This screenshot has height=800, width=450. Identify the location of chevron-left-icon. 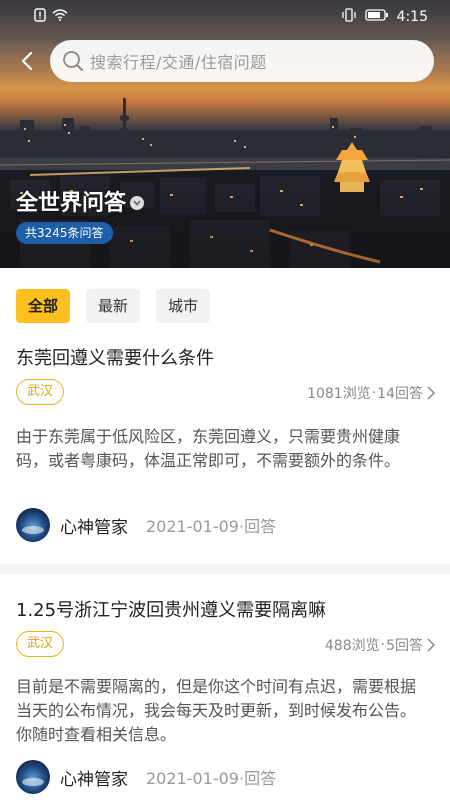
(27, 61).